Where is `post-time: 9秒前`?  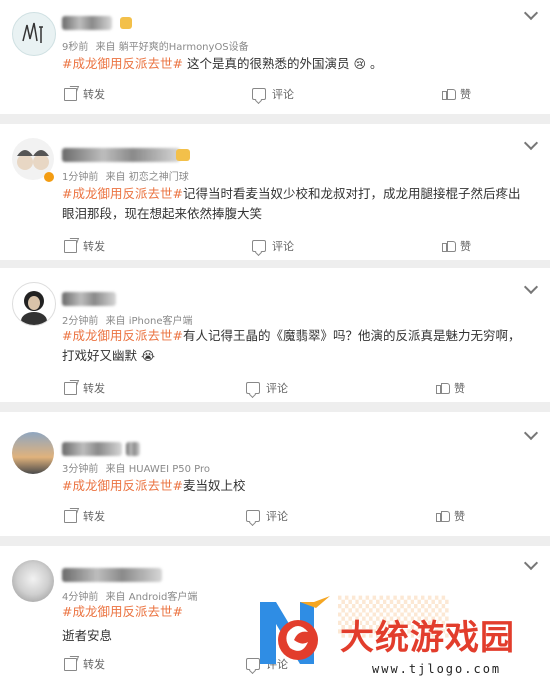
post-time: 9秒前 is located at coordinates (75, 47).